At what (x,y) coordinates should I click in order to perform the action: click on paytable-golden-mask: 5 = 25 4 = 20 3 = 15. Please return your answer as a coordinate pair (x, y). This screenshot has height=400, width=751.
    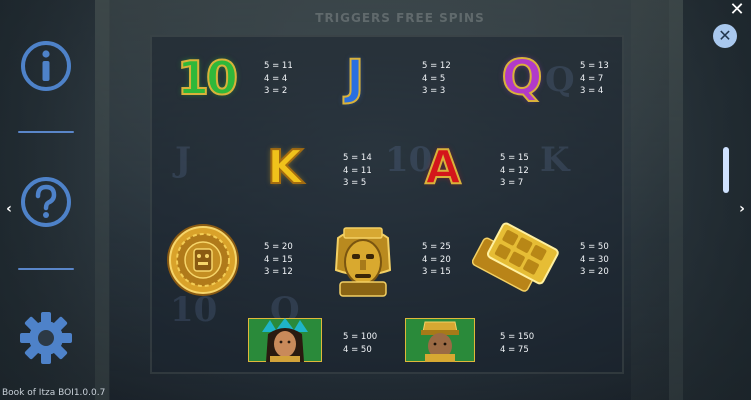
    Looking at the image, I should click on (436, 259).